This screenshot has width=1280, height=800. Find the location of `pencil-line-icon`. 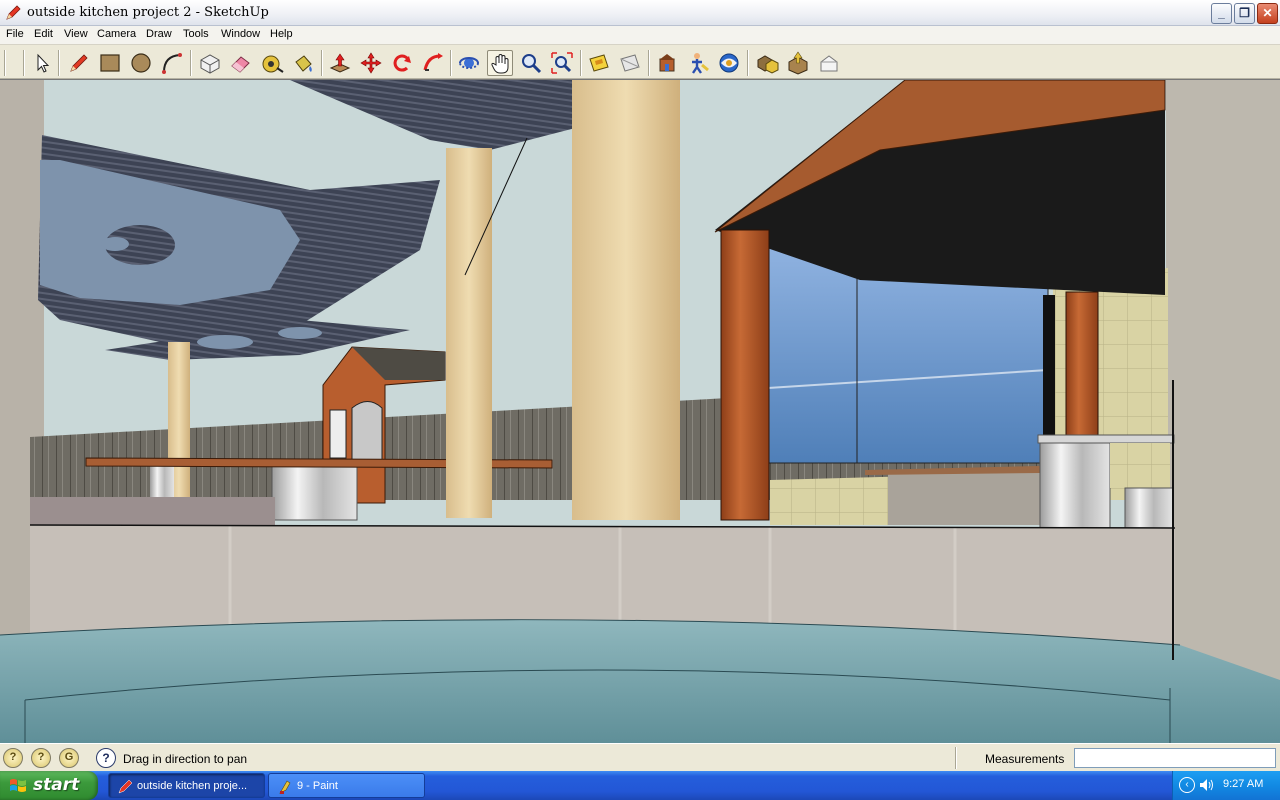

pencil-line-icon is located at coordinates (79, 63).